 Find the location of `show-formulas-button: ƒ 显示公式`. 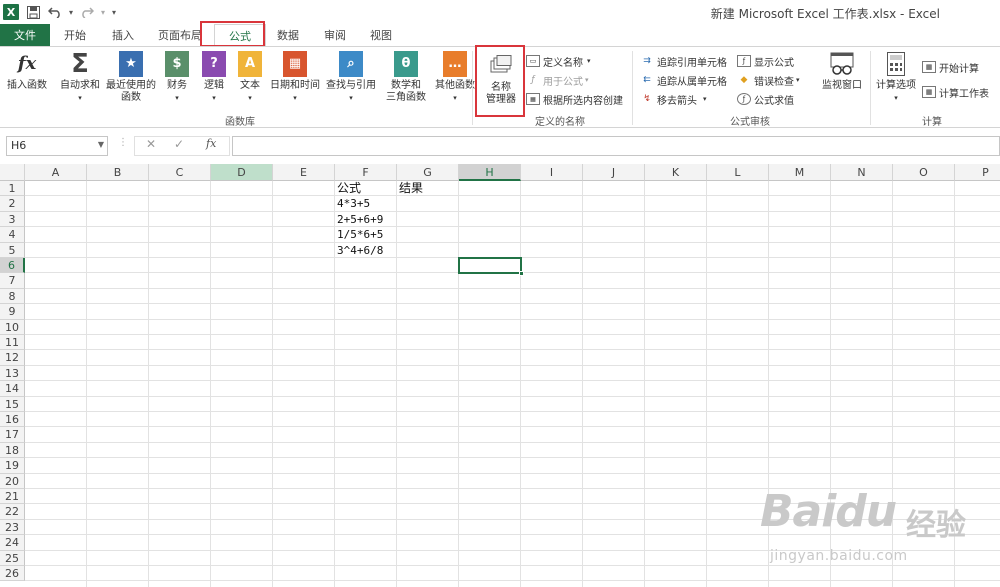

show-formulas-button: ƒ 显示公式 is located at coordinates (765, 61).